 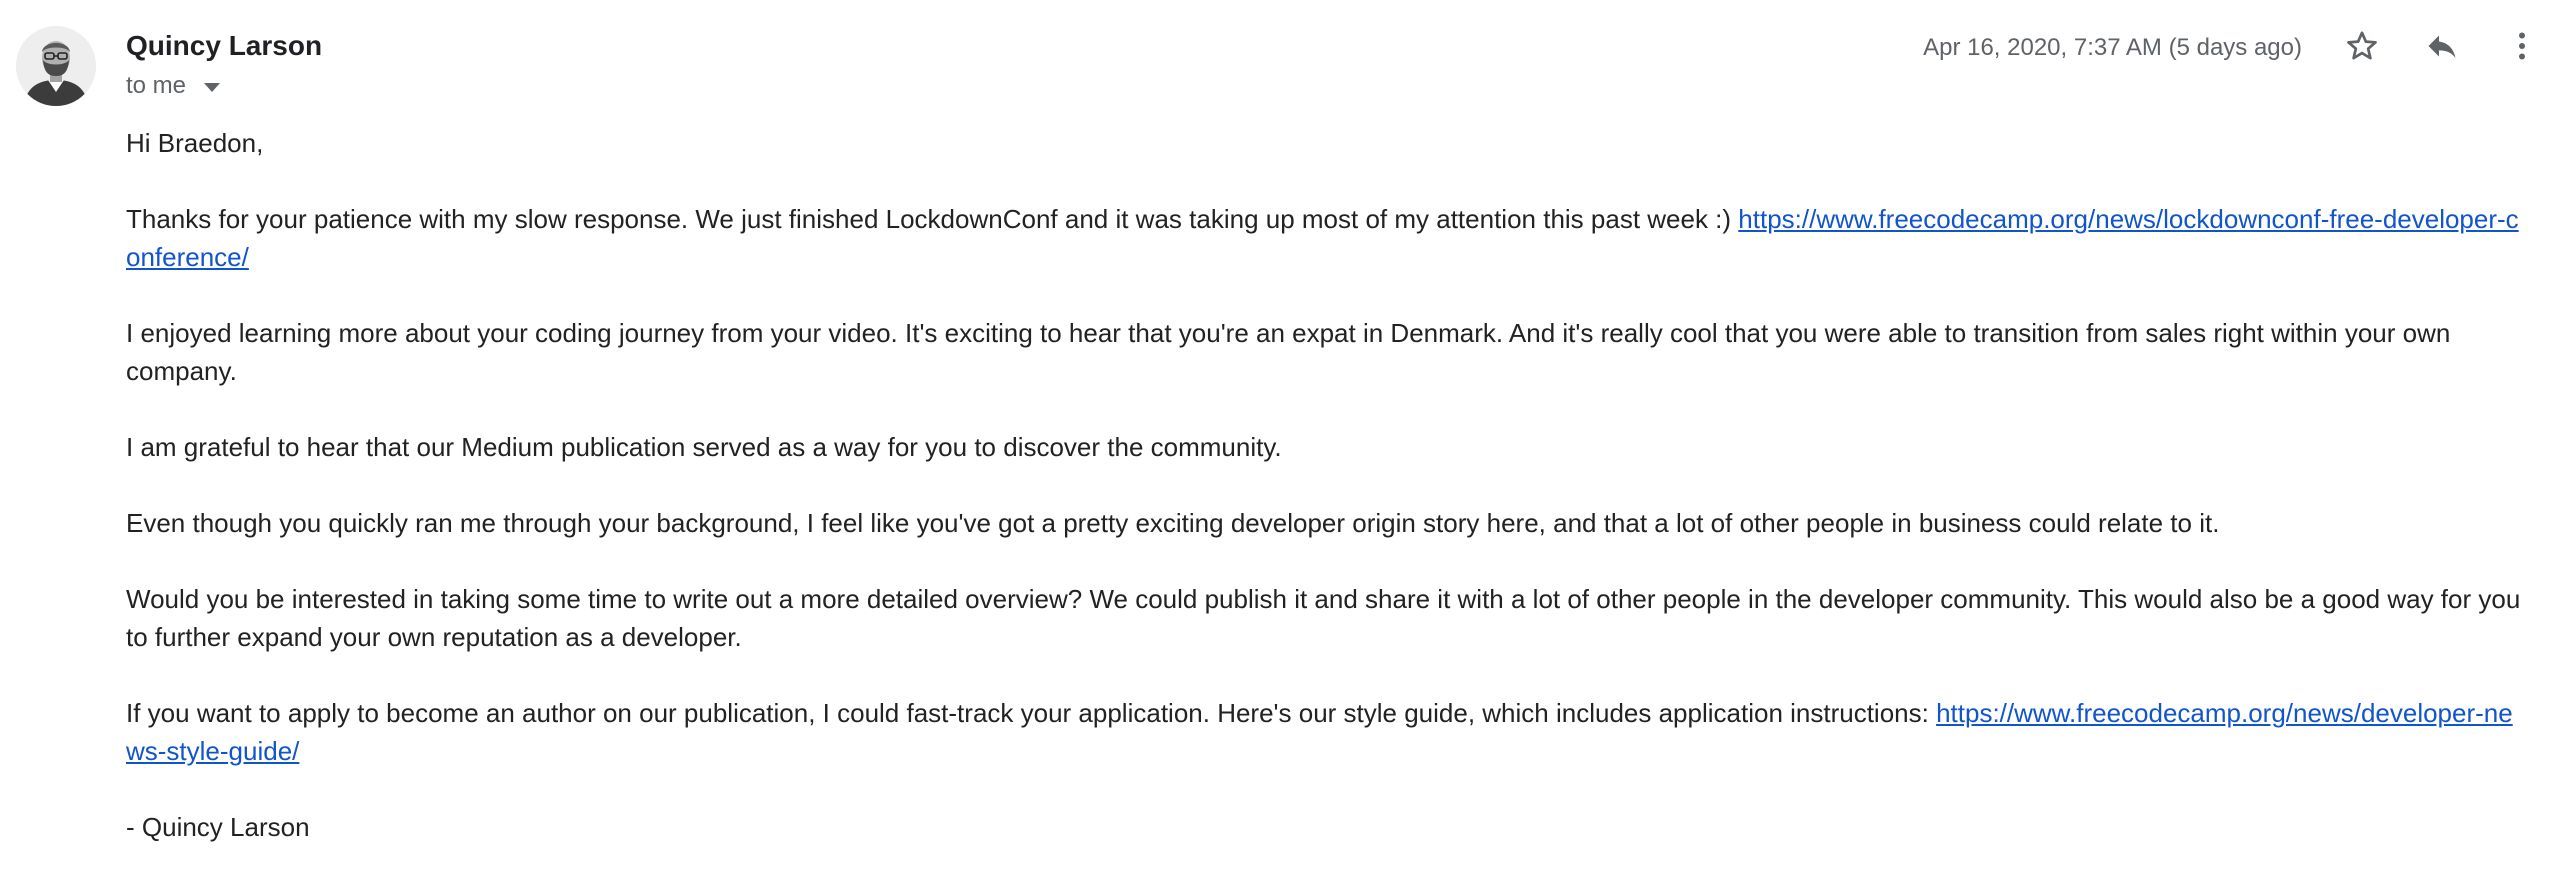 What do you see at coordinates (156, 85) in the screenshot?
I see `recipient-label: to me` at bounding box center [156, 85].